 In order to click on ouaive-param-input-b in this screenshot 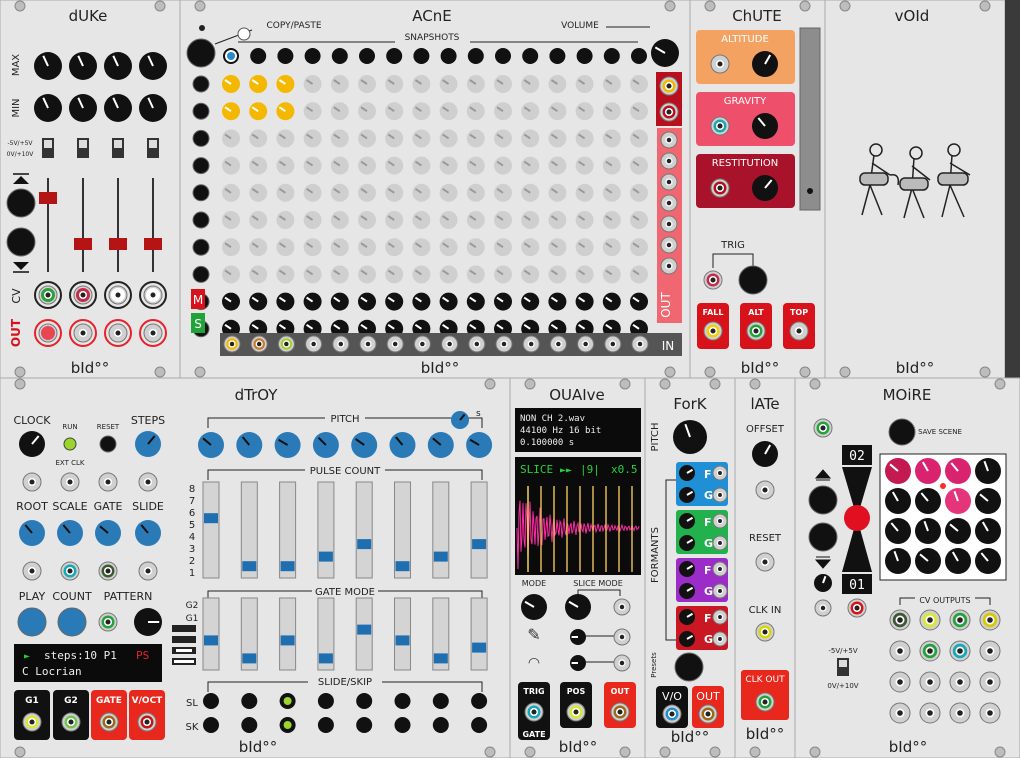, I will do `click(622, 663)`.